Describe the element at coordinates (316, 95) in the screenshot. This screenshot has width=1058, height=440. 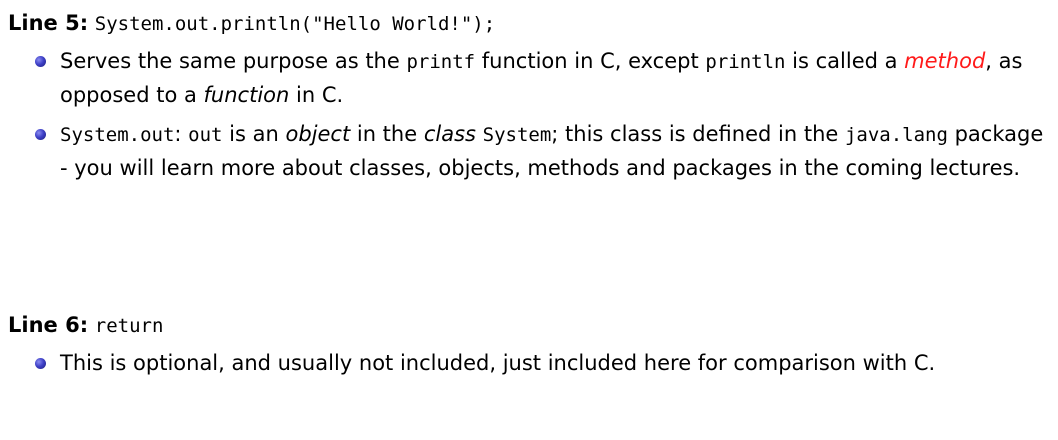
I see `text-run: in C.` at that location.